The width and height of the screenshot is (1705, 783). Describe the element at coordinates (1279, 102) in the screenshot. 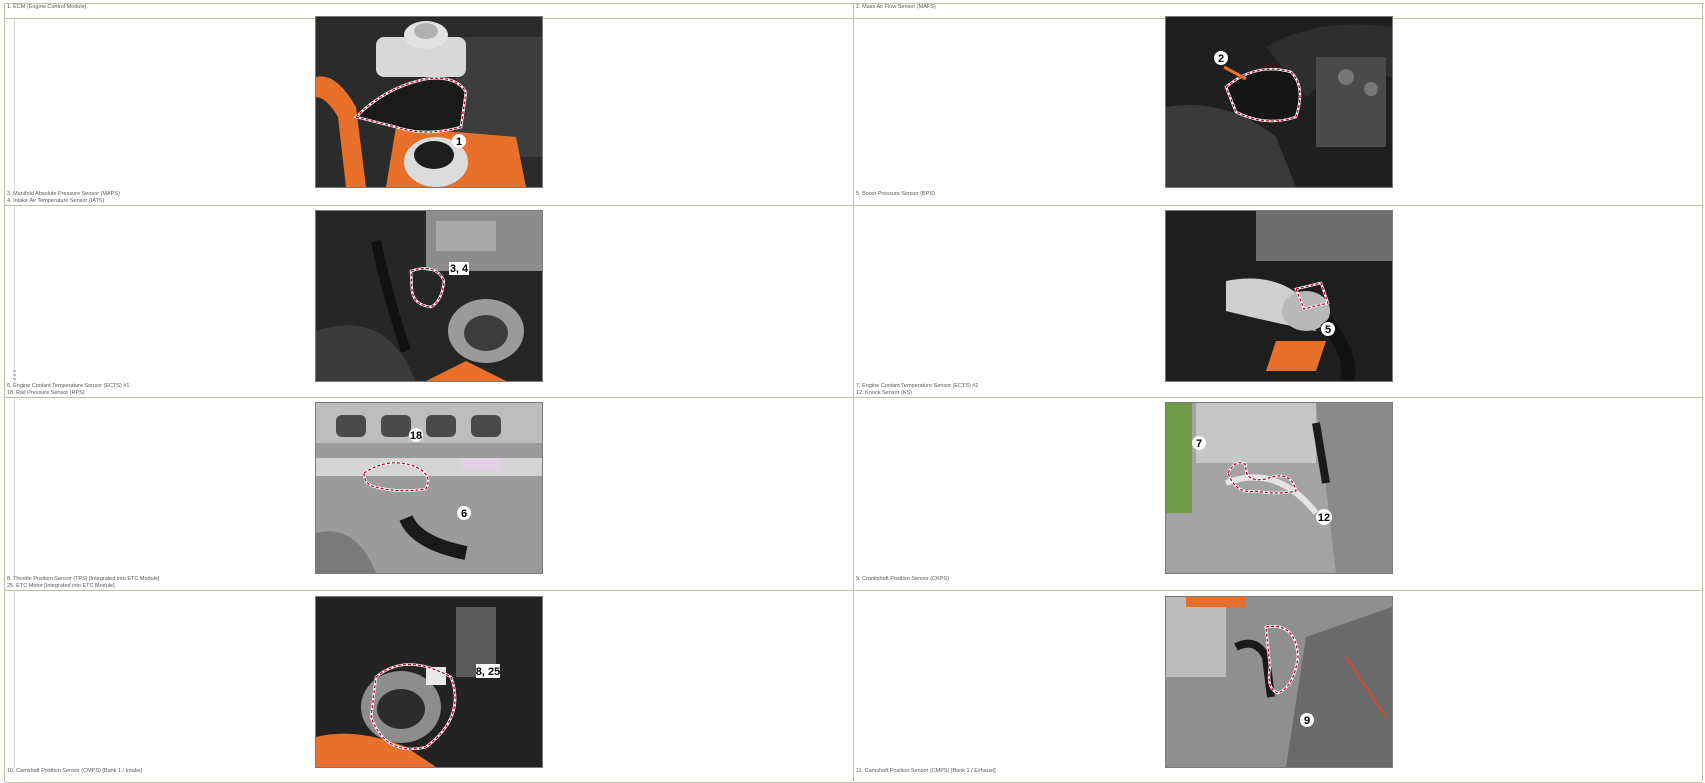

I see `photo-mafs: 2` at that location.